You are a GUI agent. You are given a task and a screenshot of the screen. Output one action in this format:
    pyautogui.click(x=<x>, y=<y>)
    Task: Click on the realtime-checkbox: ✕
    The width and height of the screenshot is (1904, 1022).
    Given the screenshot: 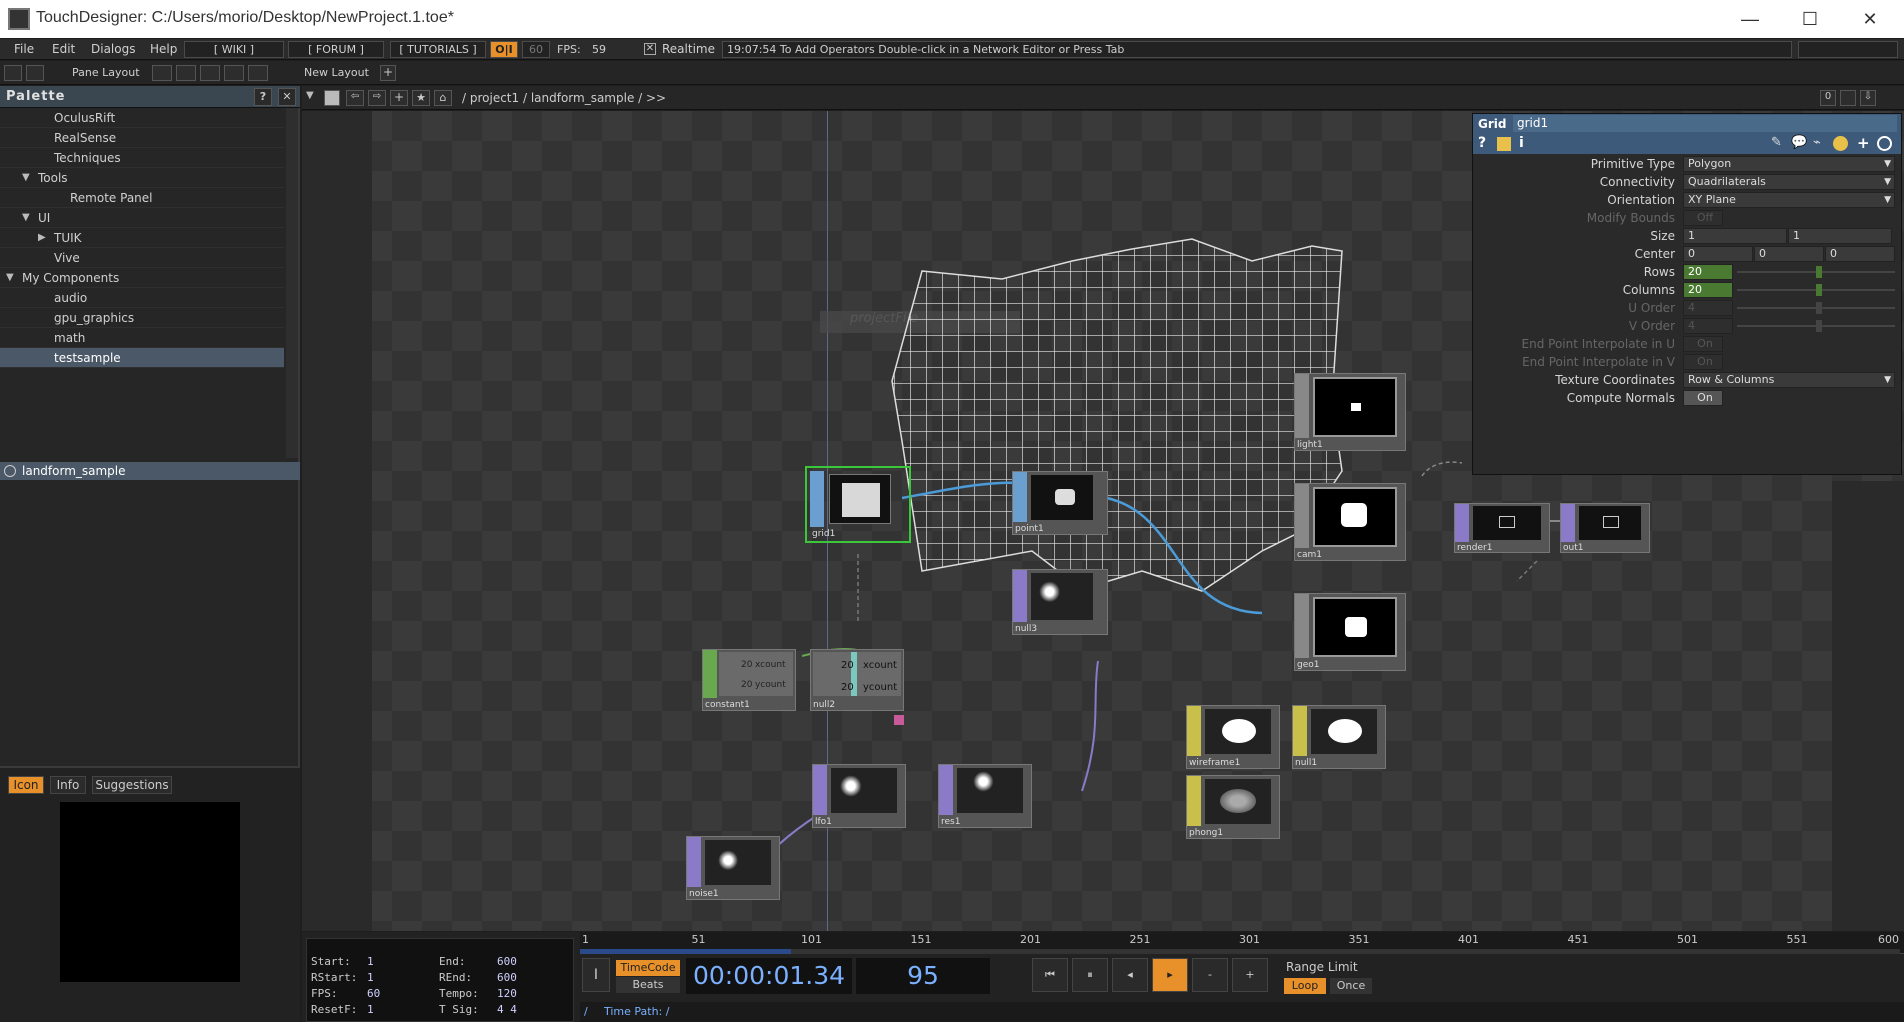 What is the action you would take?
    pyautogui.click(x=650, y=49)
    